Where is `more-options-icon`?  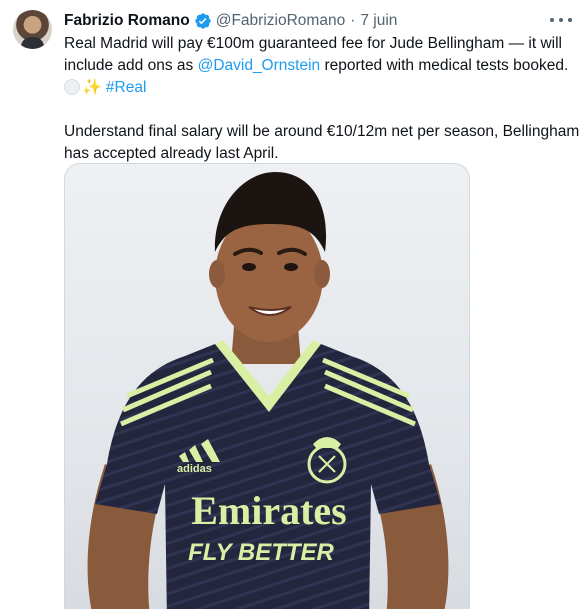 more-options-icon is located at coordinates (561, 20).